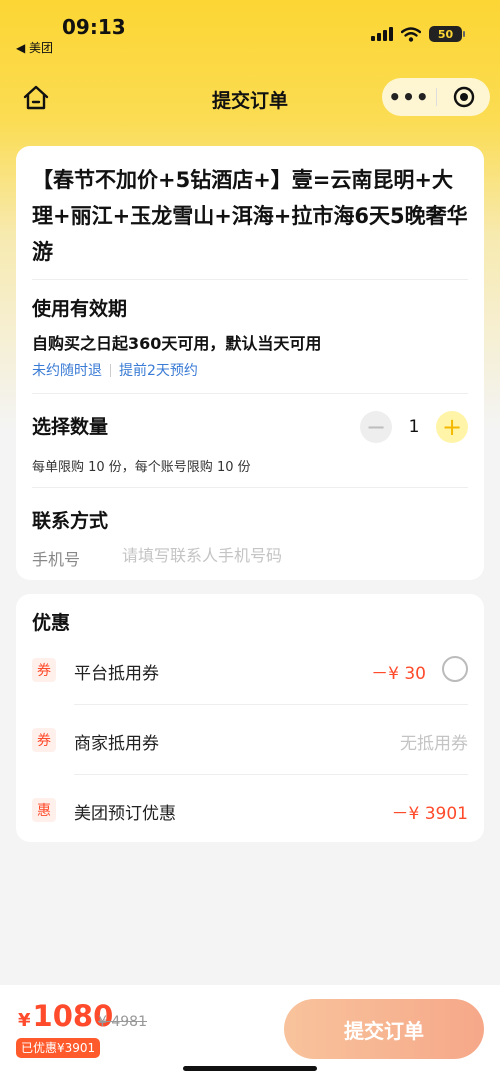 The height and width of the screenshot is (1083, 500). I want to click on quantity-minus-button: −, so click(376, 427).